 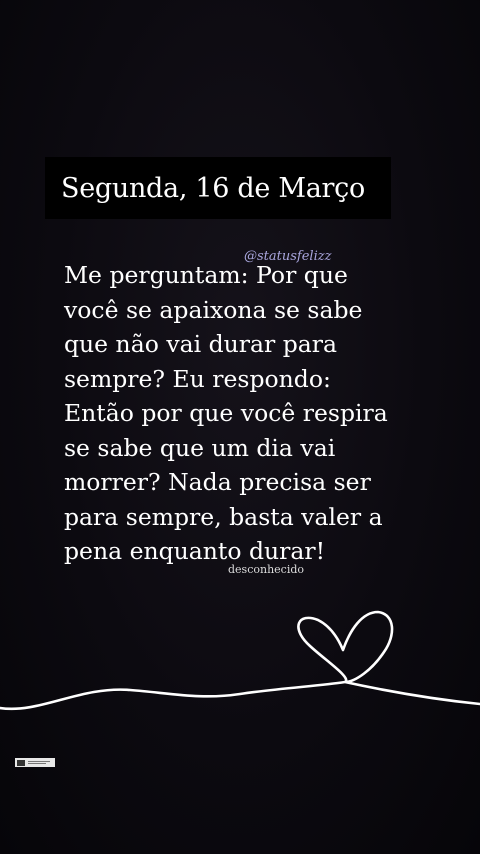 I want to click on quote-line: você se apaixona se sabe, so click(x=213, y=309).